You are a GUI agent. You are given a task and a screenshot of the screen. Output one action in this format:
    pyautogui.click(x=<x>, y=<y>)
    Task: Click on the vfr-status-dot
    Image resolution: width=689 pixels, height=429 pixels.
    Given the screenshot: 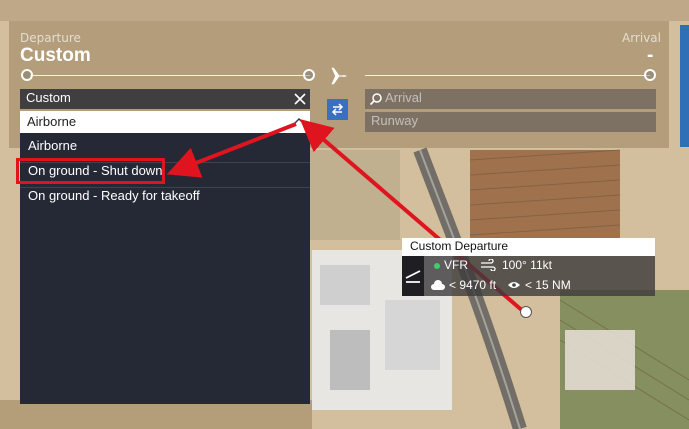 What is the action you would take?
    pyautogui.click(x=437, y=266)
    